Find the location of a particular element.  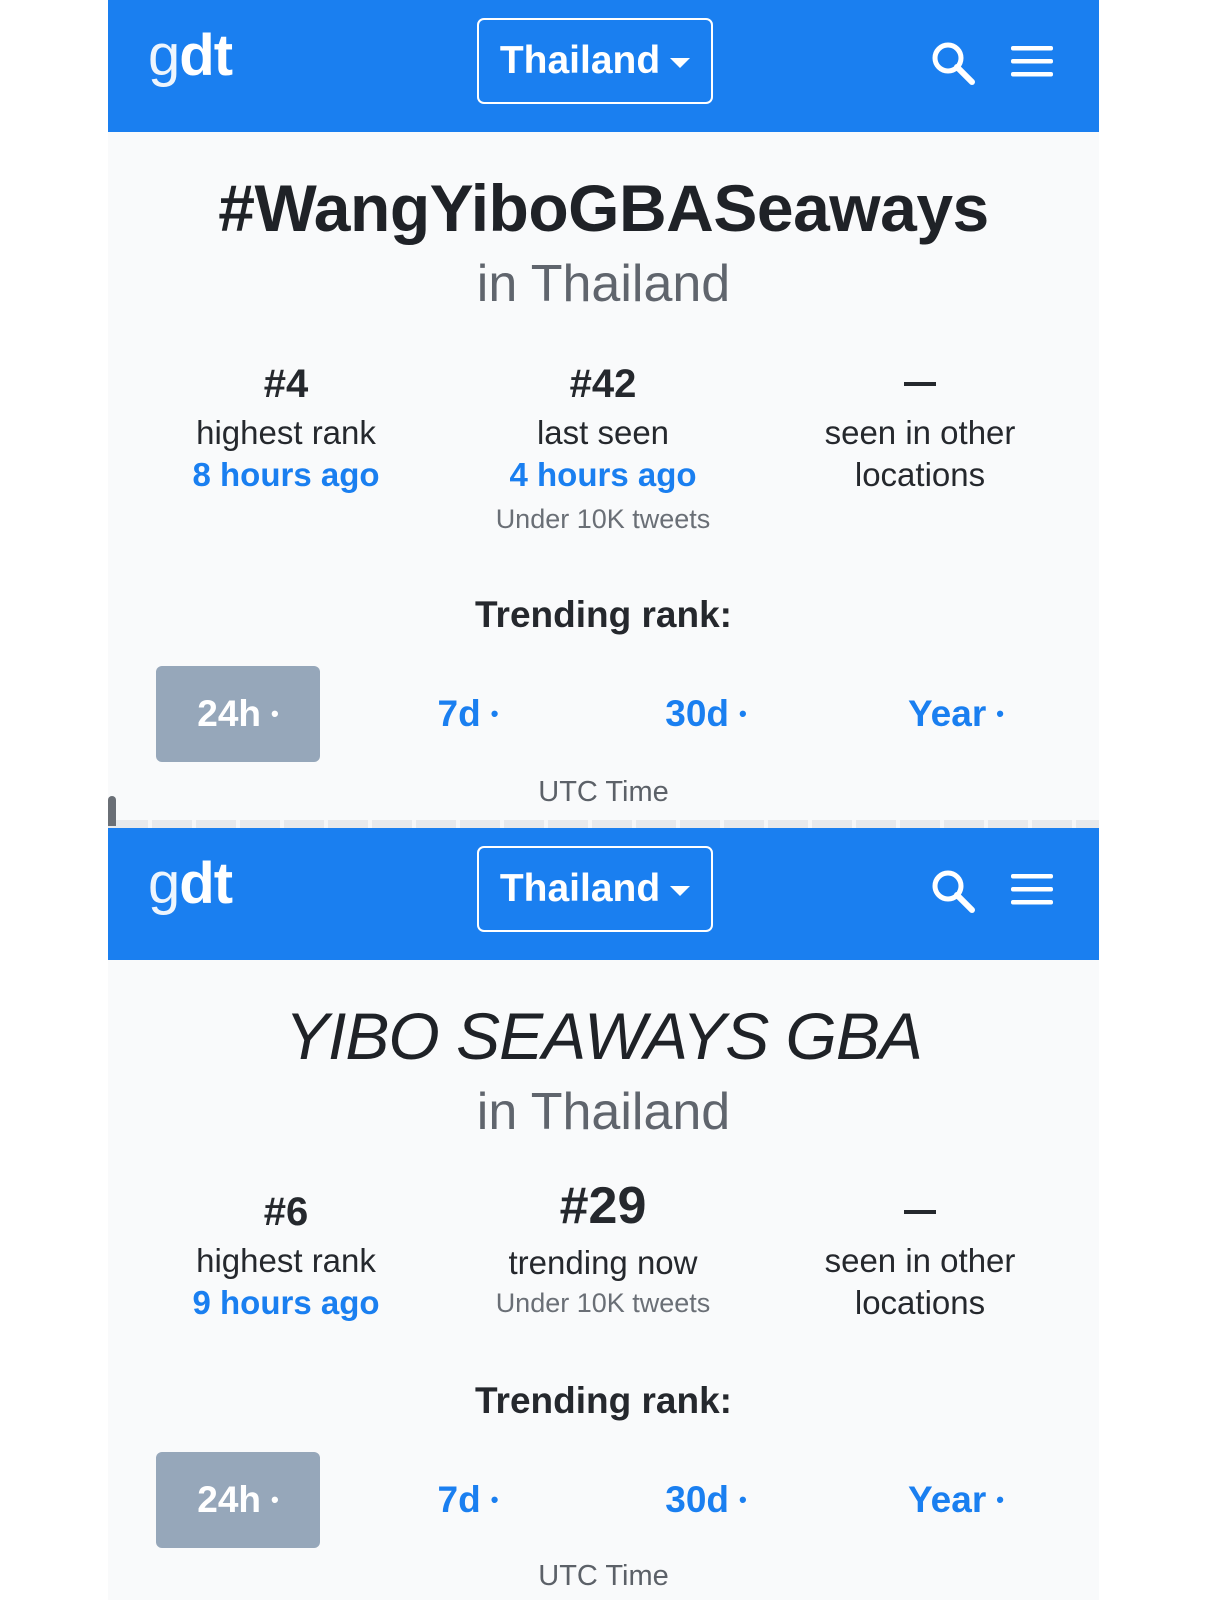

last-seen-rank-value: #42 is located at coordinates (603, 384).